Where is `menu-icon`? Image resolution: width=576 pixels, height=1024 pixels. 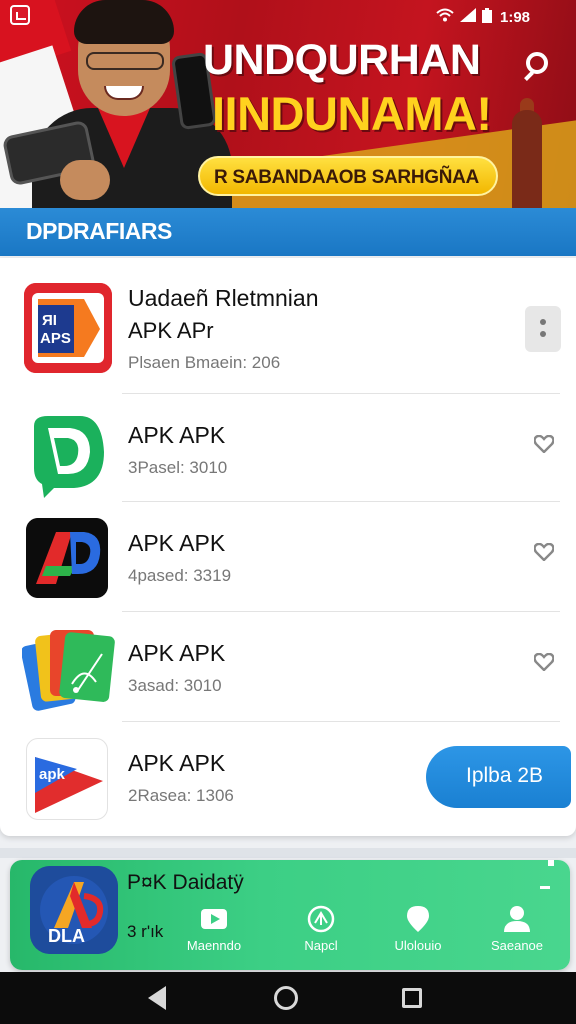 menu-icon is located at coordinates (543, 329).